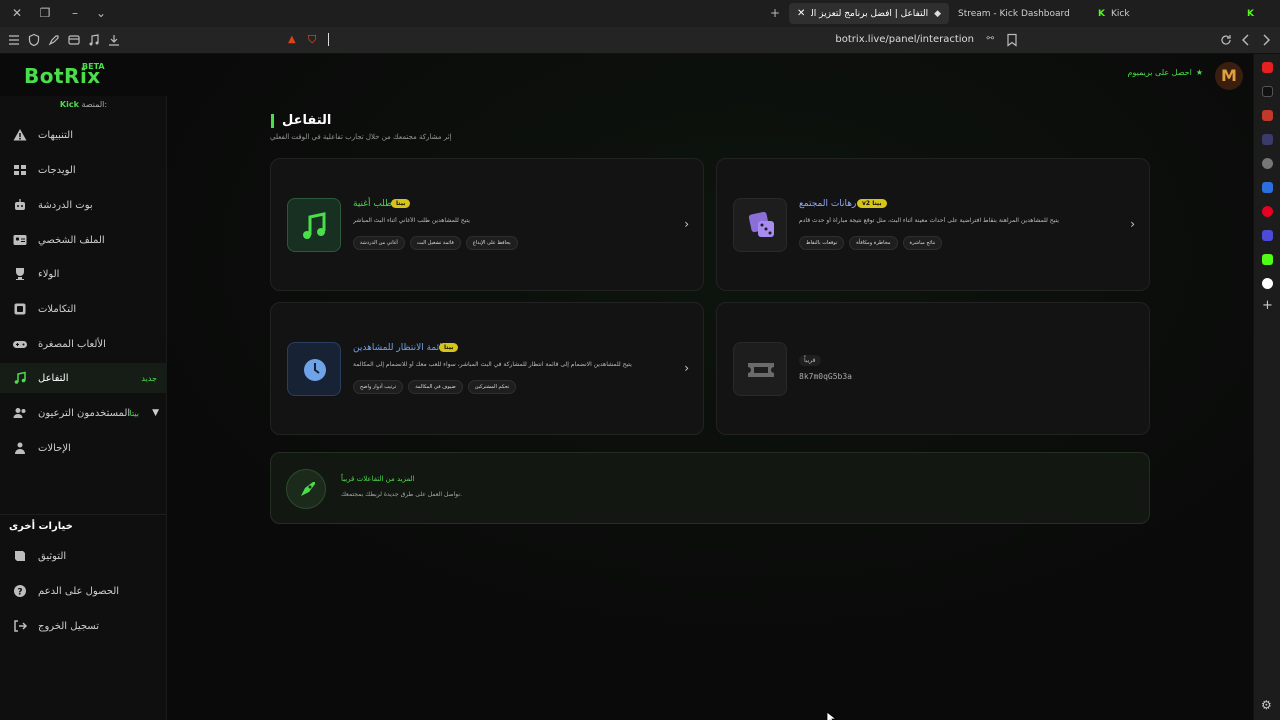 The image size is (1280, 720). What do you see at coordinates (775, 13) in the screenshot?
I see `new-tab-icon: +` at bounding box center [775, 13].